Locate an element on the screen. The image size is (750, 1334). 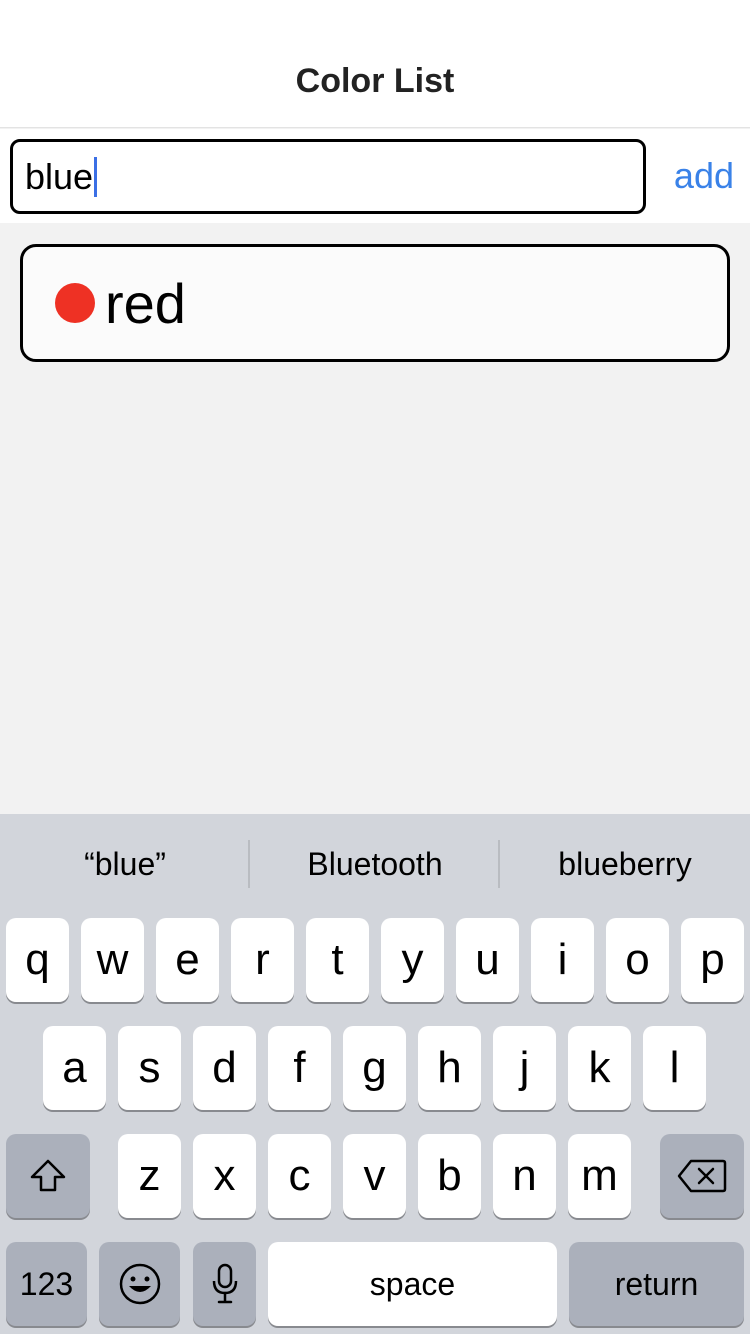
key-v: v is located at coordinates (374, 1176).